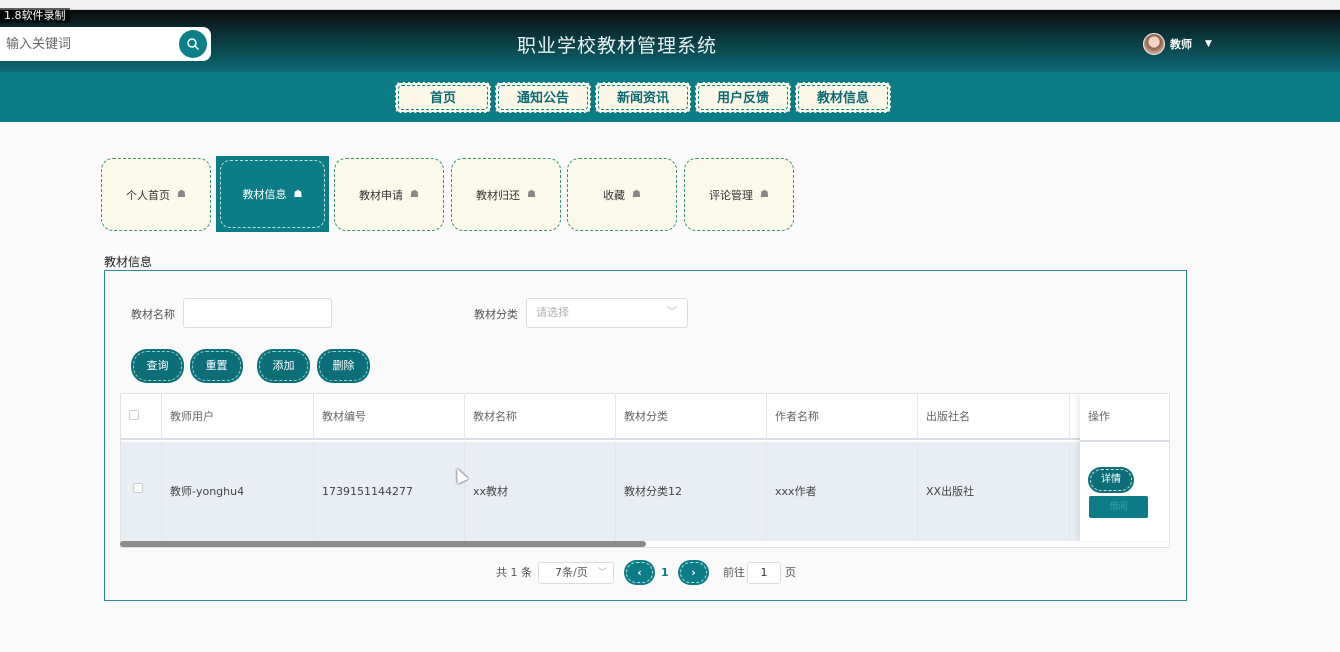 The image size is (1340, 652). What do you see at coordinates (1208, 44) in the screenshot?
I see `caret-down-icon: ▼` at bounding box center [1208, 44].